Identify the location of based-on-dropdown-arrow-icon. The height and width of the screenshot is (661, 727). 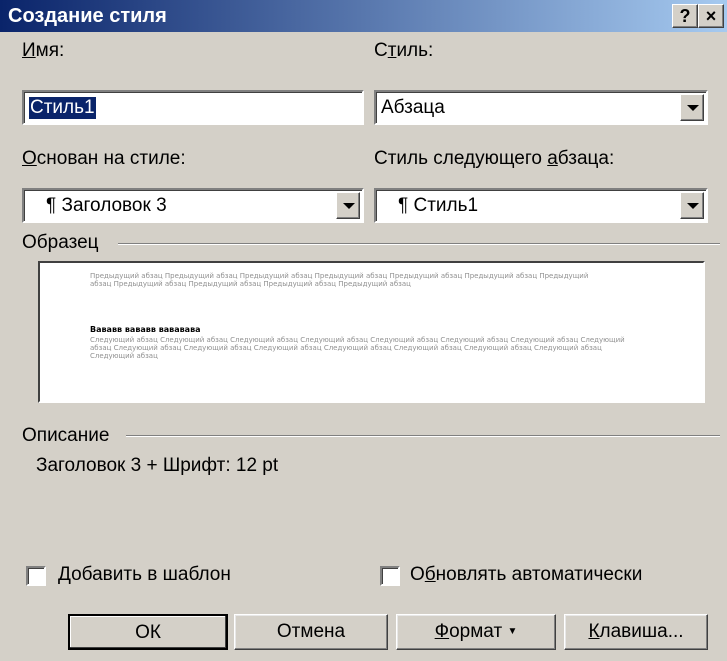
(348, 205).